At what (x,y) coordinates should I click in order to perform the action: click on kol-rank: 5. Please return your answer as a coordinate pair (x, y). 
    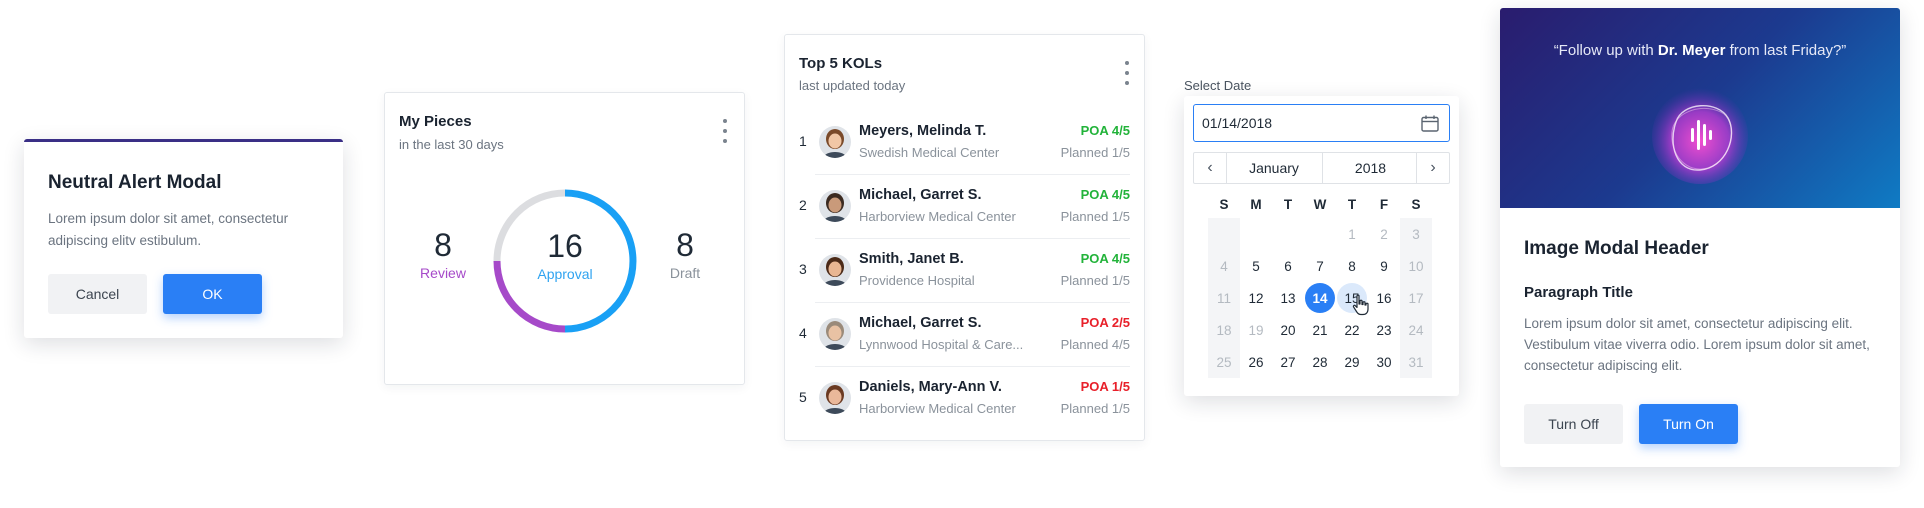
    Looking at the image, I should click on (803, 397).